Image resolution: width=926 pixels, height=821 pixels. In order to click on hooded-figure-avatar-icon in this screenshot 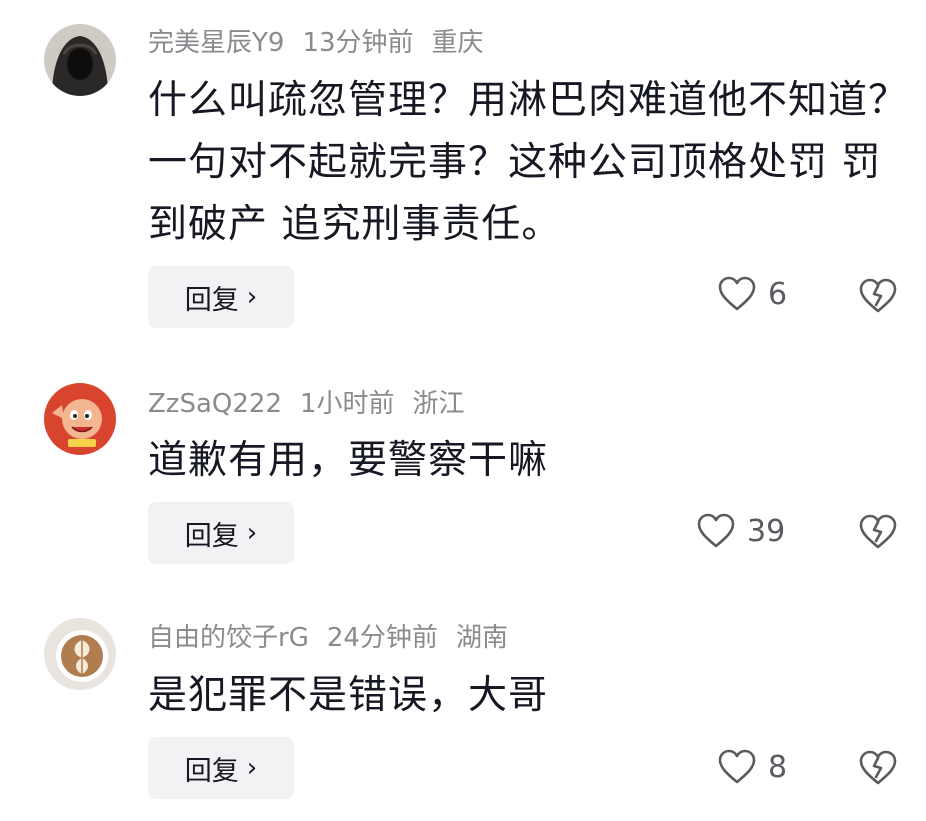, I will do `click(80, 60)`.